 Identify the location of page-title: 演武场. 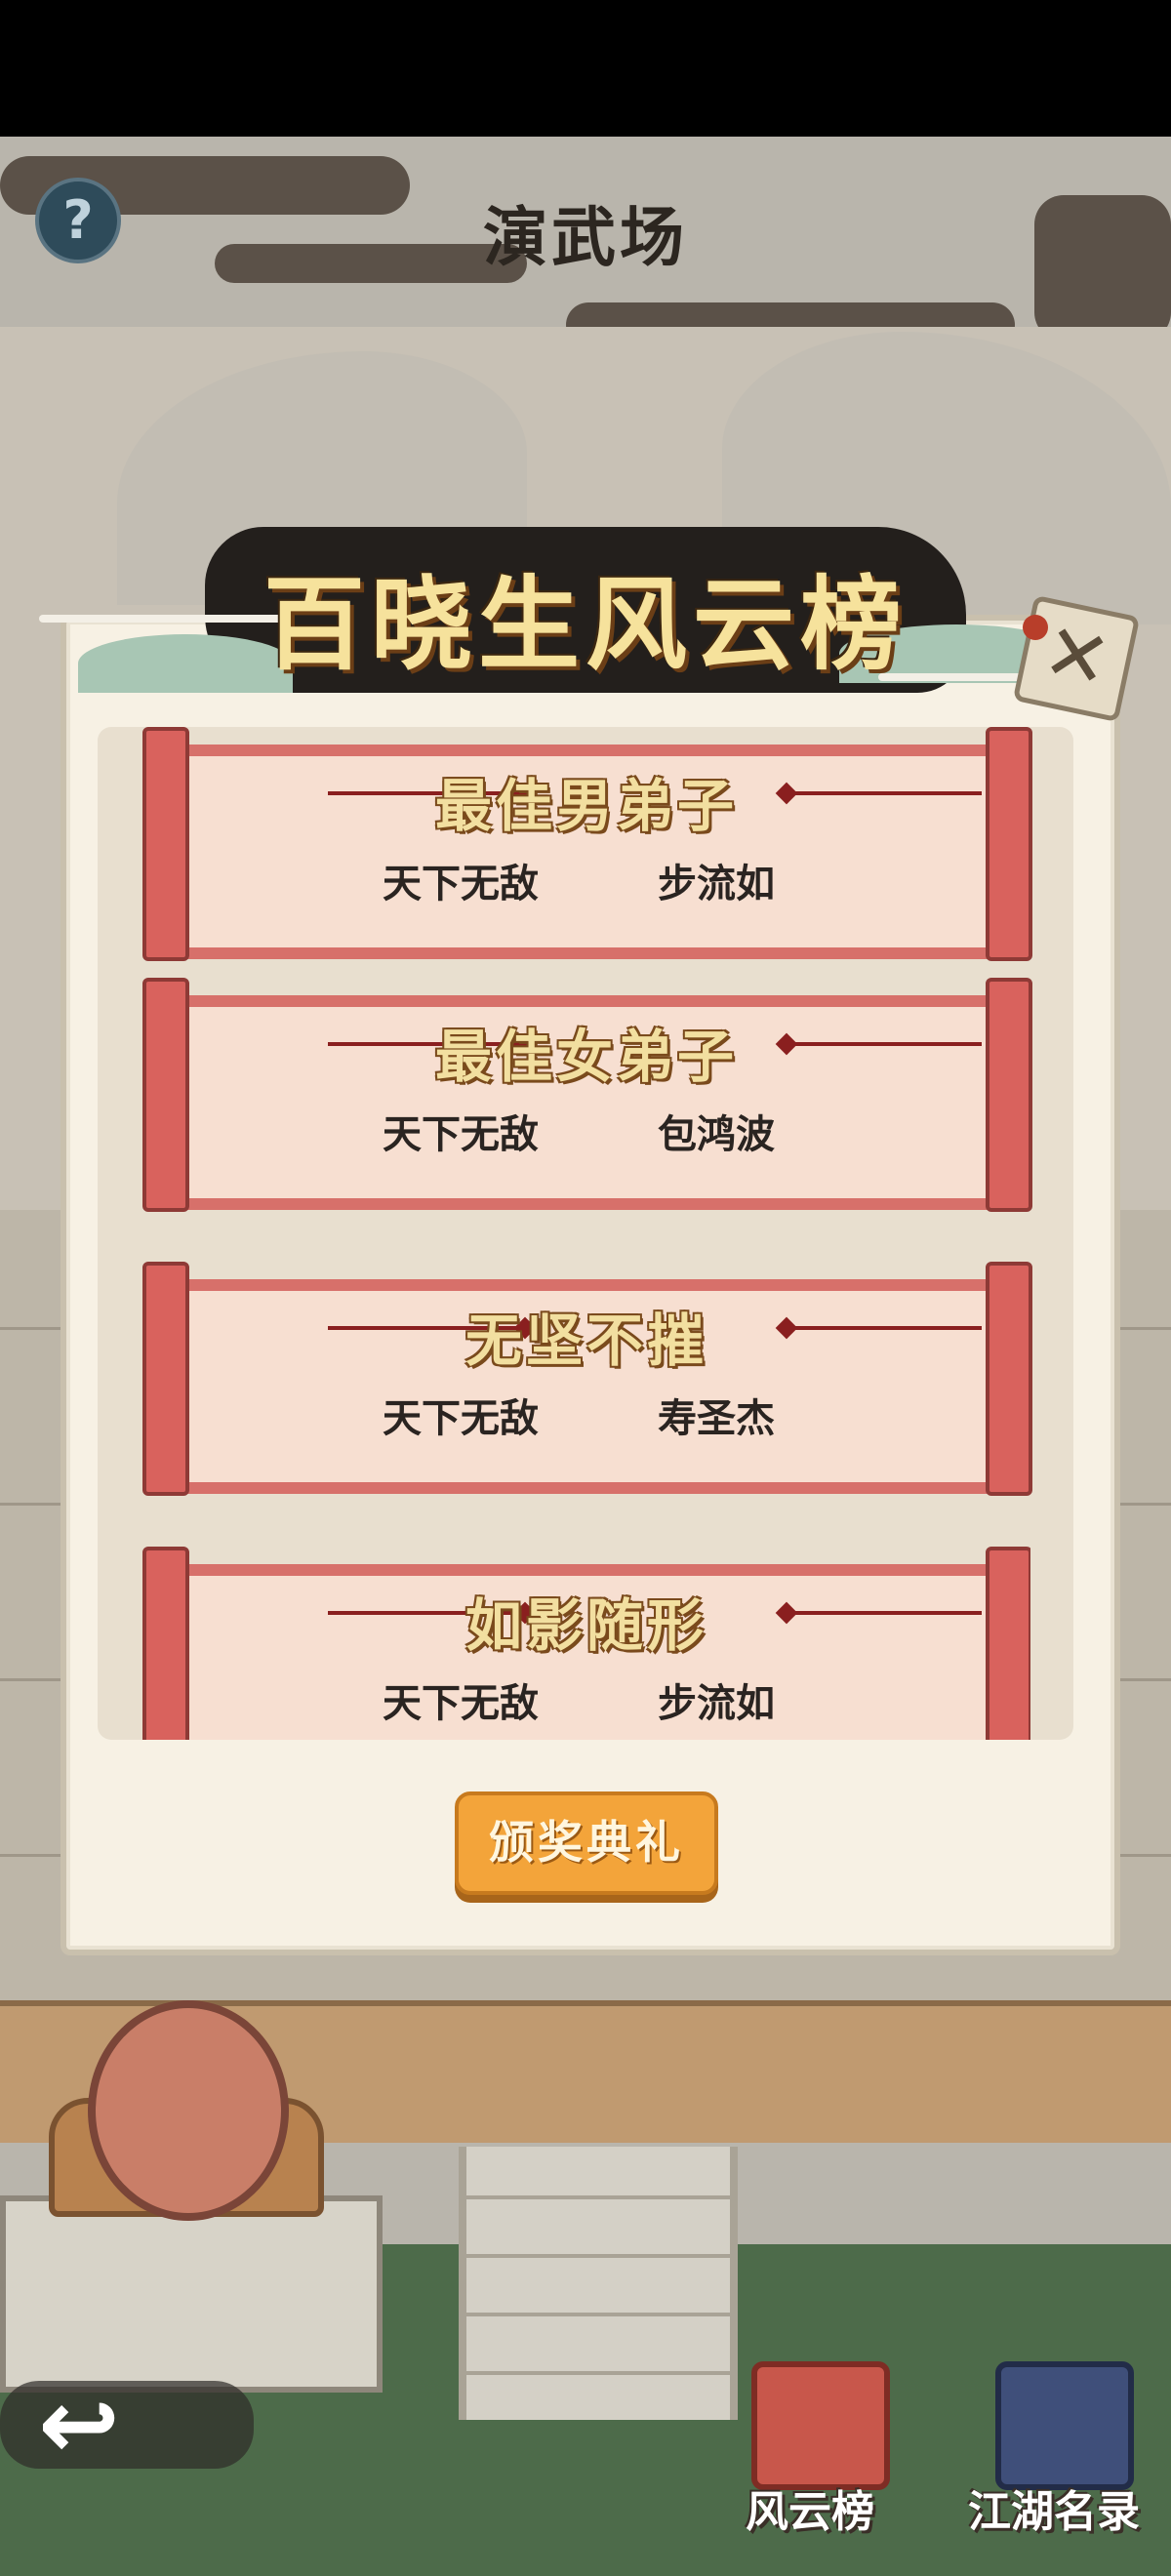
(585, 237).